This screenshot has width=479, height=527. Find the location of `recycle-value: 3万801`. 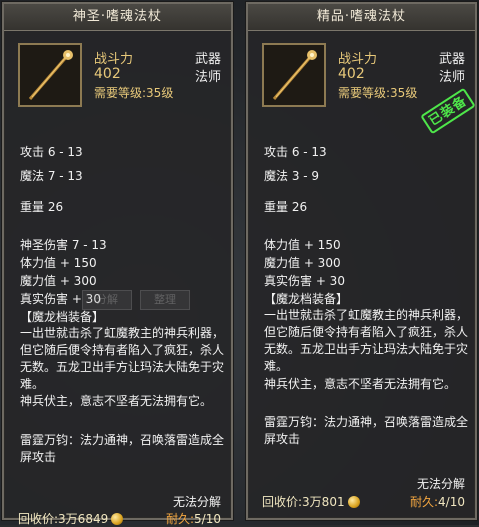

recycle-value: 3万801 is located at coordinates (323, 502).